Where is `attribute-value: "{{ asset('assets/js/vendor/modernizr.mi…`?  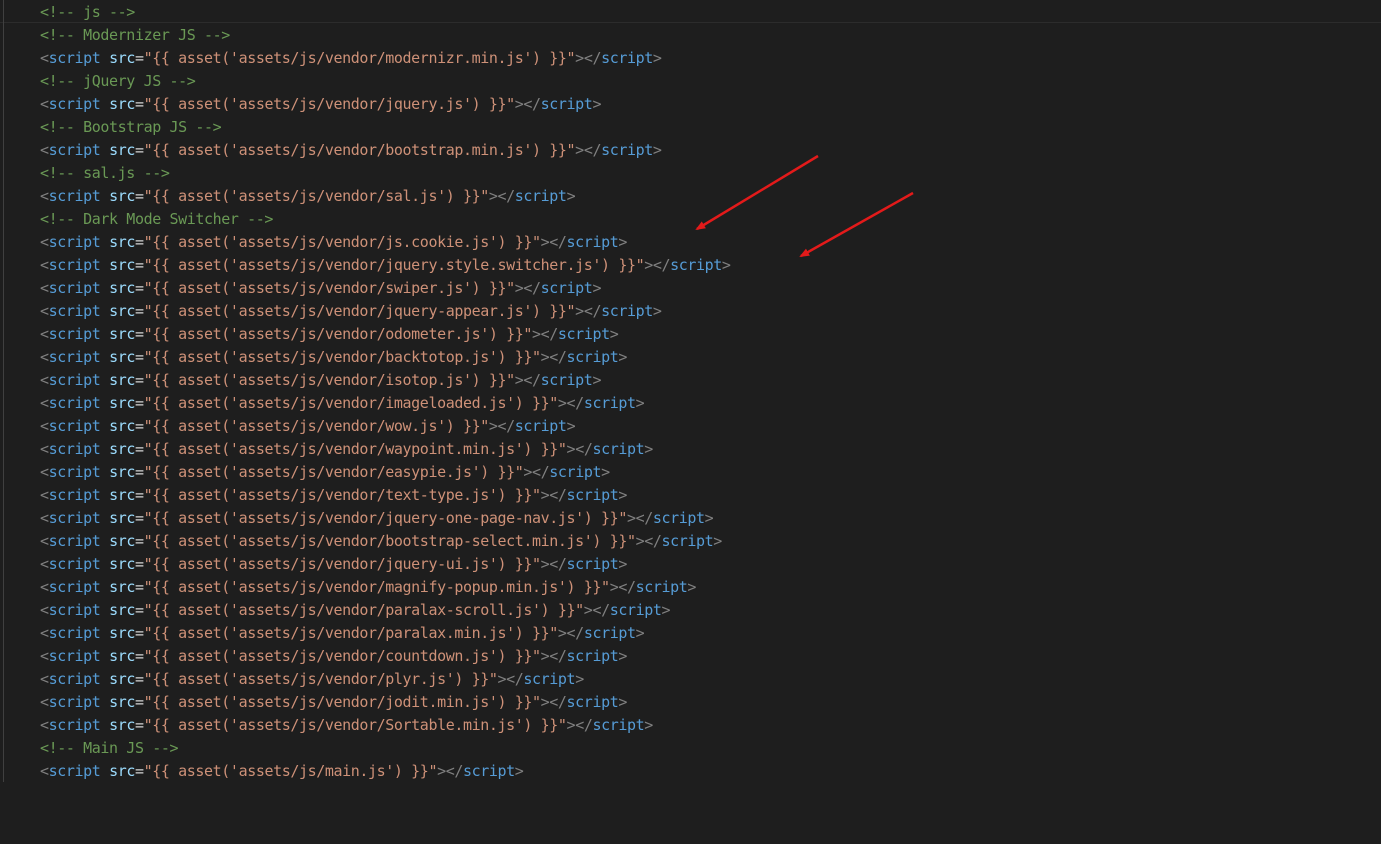 attribute-value: "{{ asset('assets/js/vendor/modernizr.mi… is located at coordinates (359, 58).